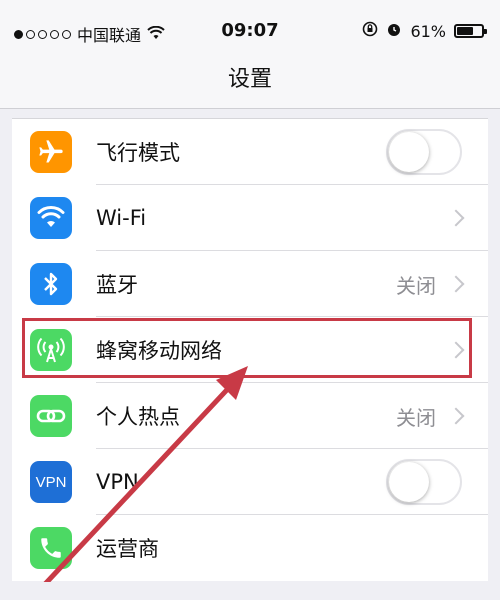  Describe the element at coordinates (470, 31) in the screenshot. I see `battery-icon` at that location.